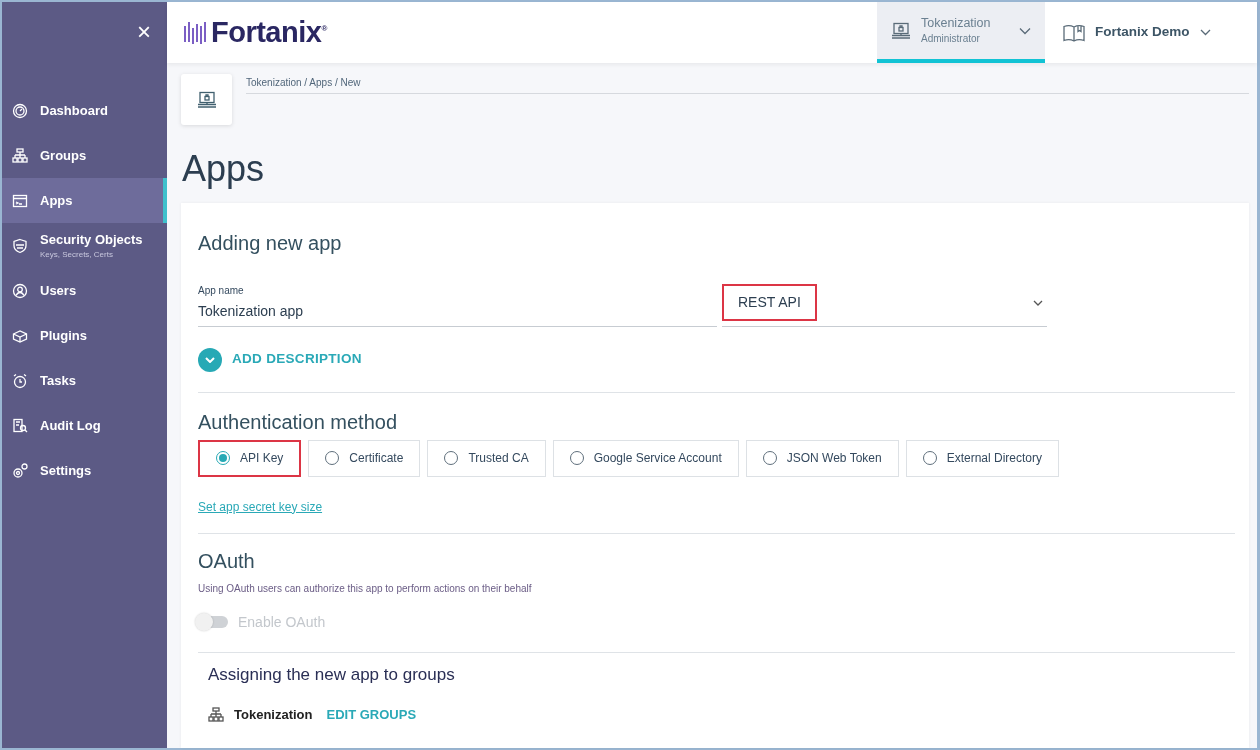 Image resolution: width=1260 pixels, height=750 pixels. I want to click on sidebar-item: Groups, so click(84, 155).